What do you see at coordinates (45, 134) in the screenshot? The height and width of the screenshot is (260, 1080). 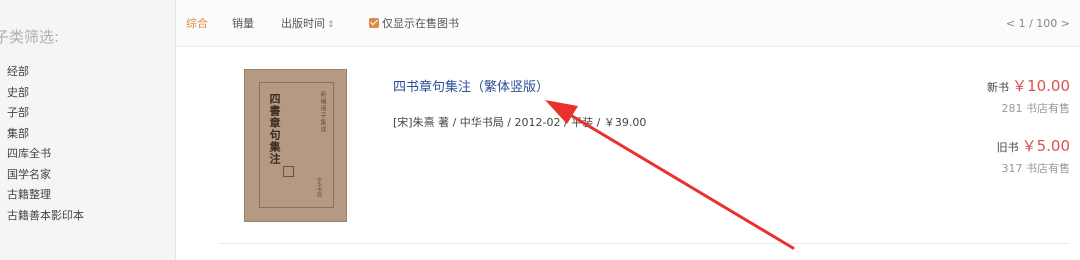 I see `sidebar-item-jibu: 集部` at bounding box center [45, 134].